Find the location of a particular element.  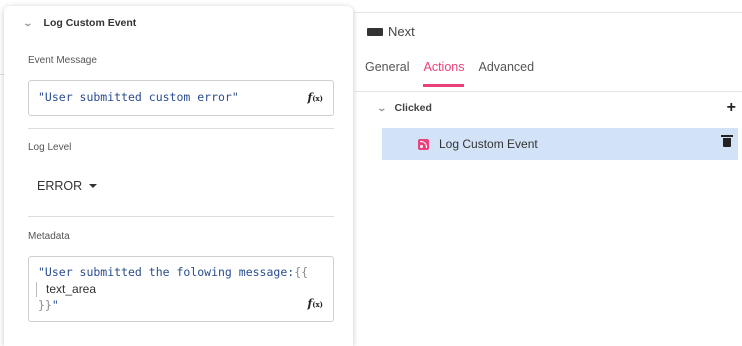

panel-title: Log Custom Event is located at coordinates (90, 23).